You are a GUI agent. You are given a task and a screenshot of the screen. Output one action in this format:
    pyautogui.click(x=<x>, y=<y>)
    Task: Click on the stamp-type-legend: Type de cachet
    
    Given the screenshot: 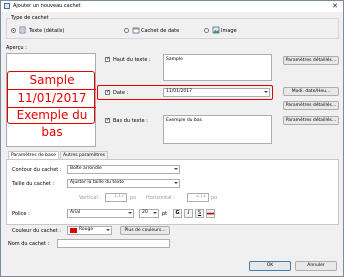 What is the action you would take?
    pyautogui.click(x=30, y=18)
    